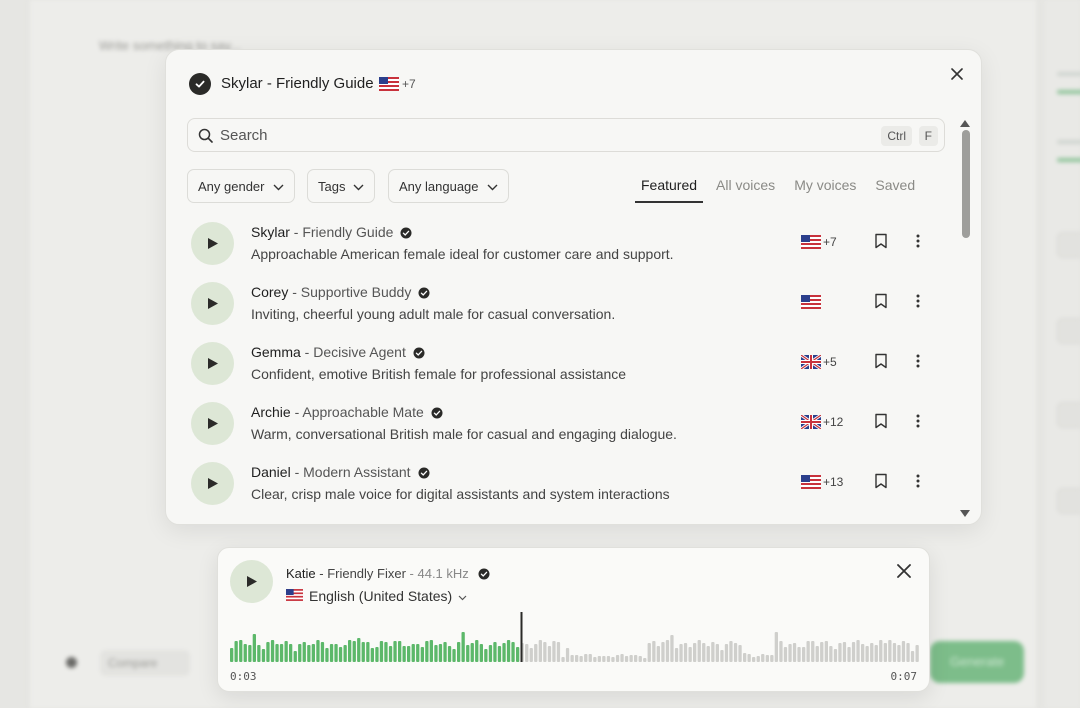  I want to click on audio-waveform, so click(575, 639).